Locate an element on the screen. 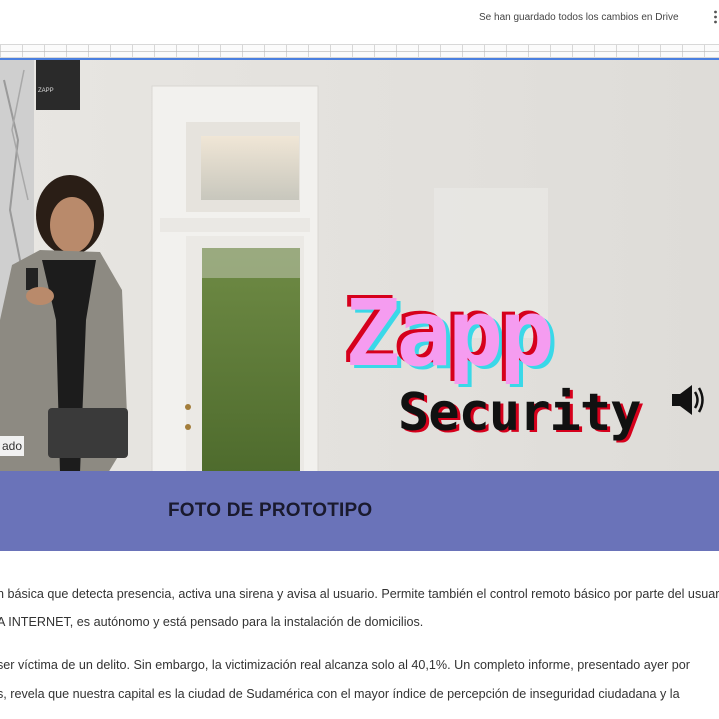  ruler-ticks is located at coordinates (359, 51).